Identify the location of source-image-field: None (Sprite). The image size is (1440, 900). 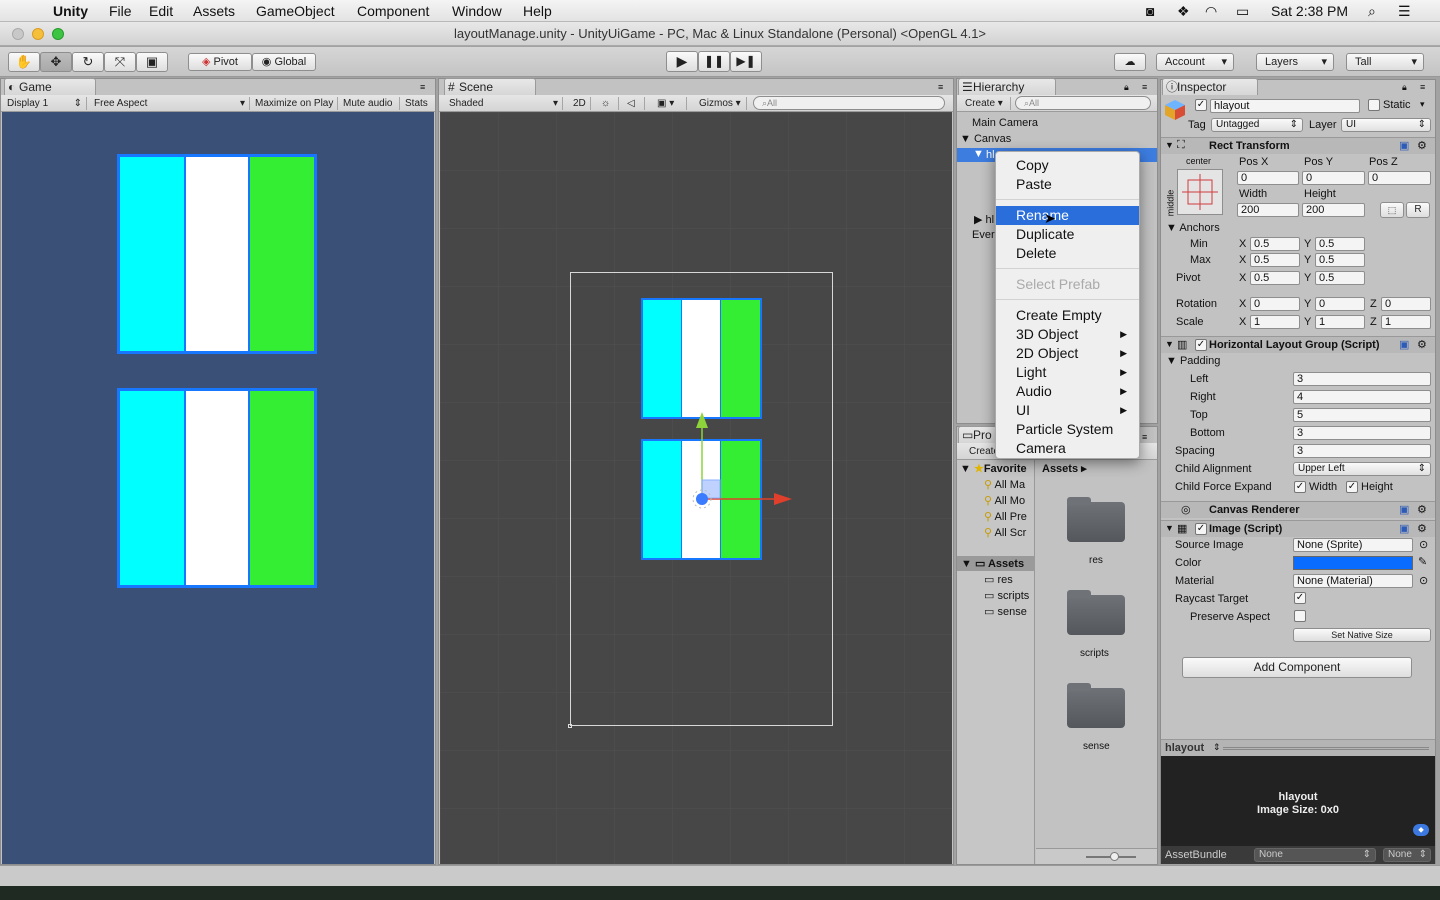
(1353, 545).